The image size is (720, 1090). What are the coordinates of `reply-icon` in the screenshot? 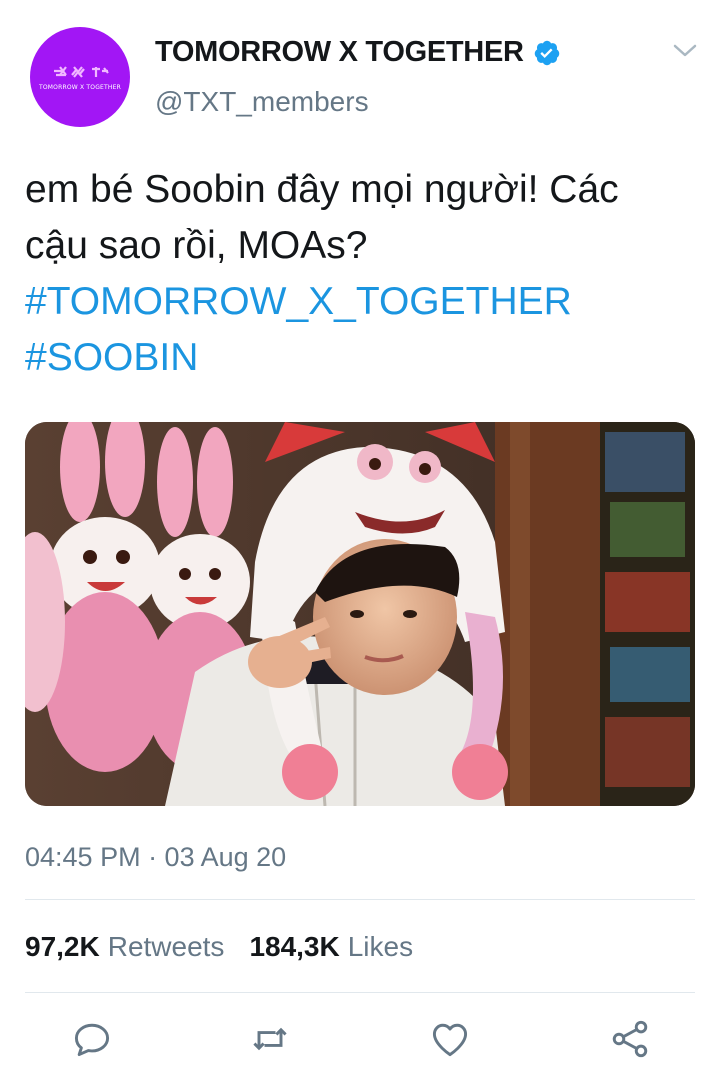 It's located at (92, 1040).